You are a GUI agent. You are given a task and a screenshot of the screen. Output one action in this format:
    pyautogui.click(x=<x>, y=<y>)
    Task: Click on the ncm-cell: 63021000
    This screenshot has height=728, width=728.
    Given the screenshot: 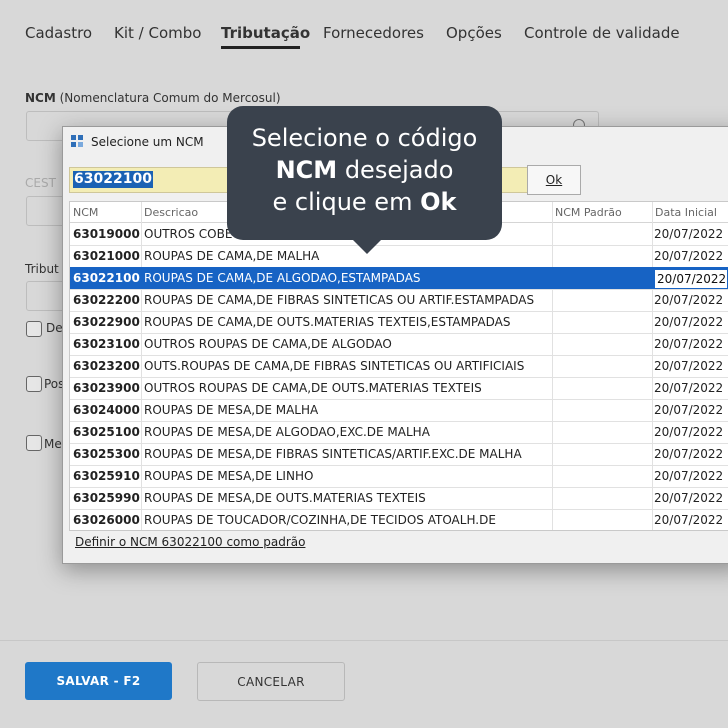 What is the action you would take?
    pyautogui.click(x=106, y=256)
    